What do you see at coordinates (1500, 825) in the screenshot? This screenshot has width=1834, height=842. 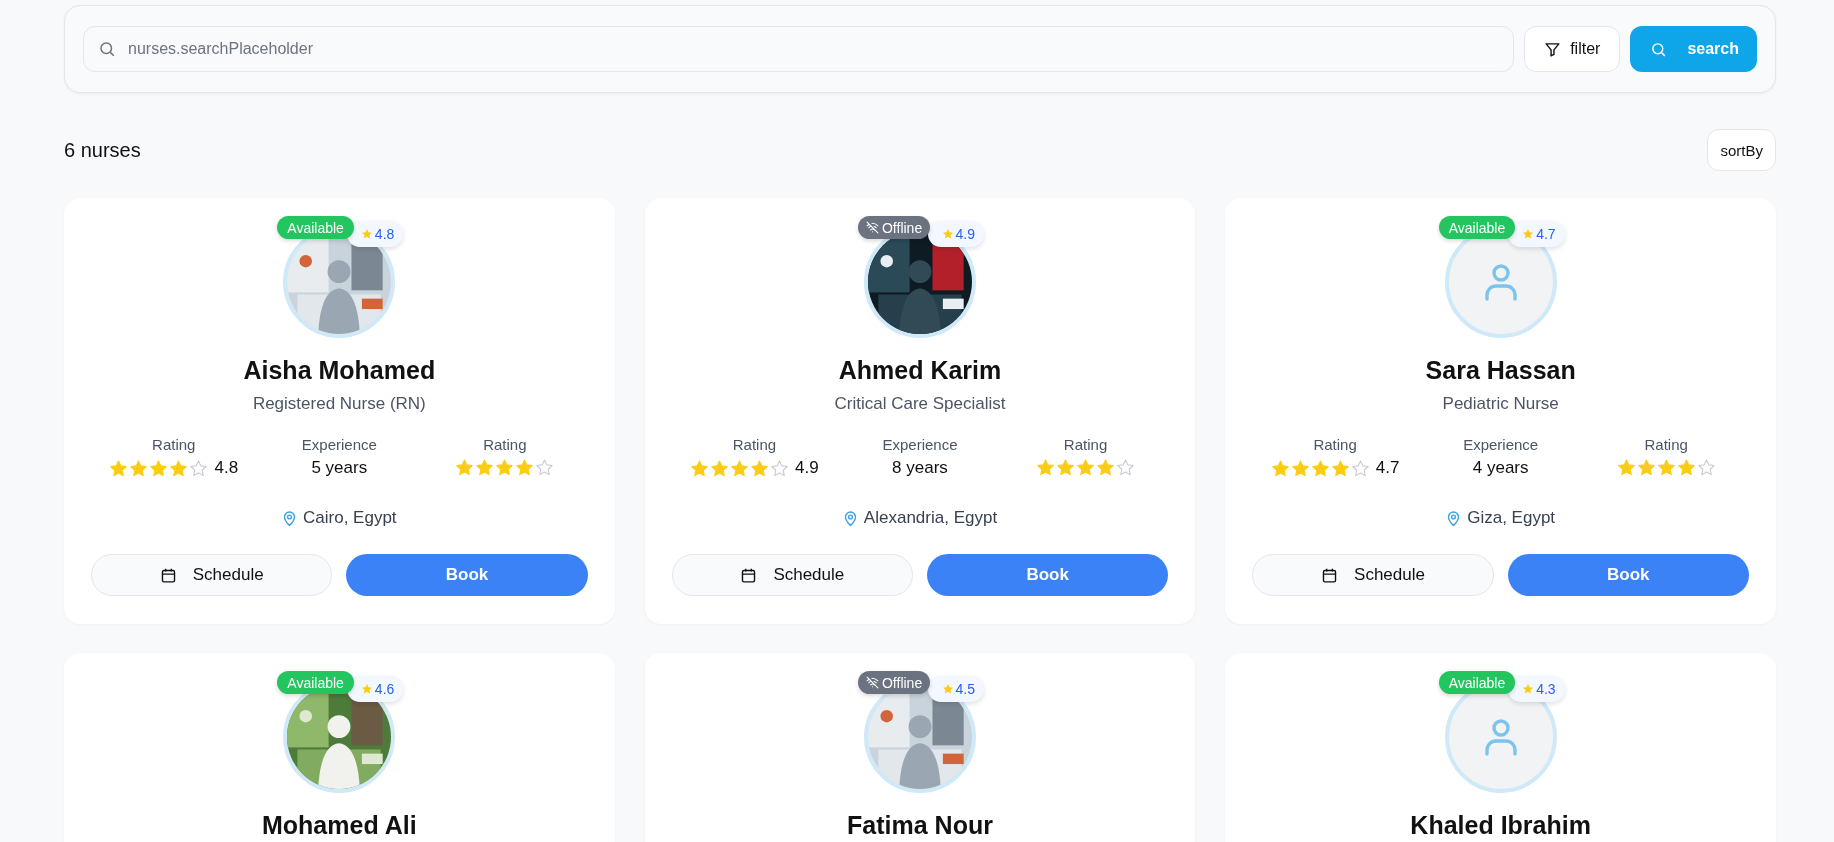 I see `nurse-name: Khaled Ibrahim` at bounding box center [1500, 825].